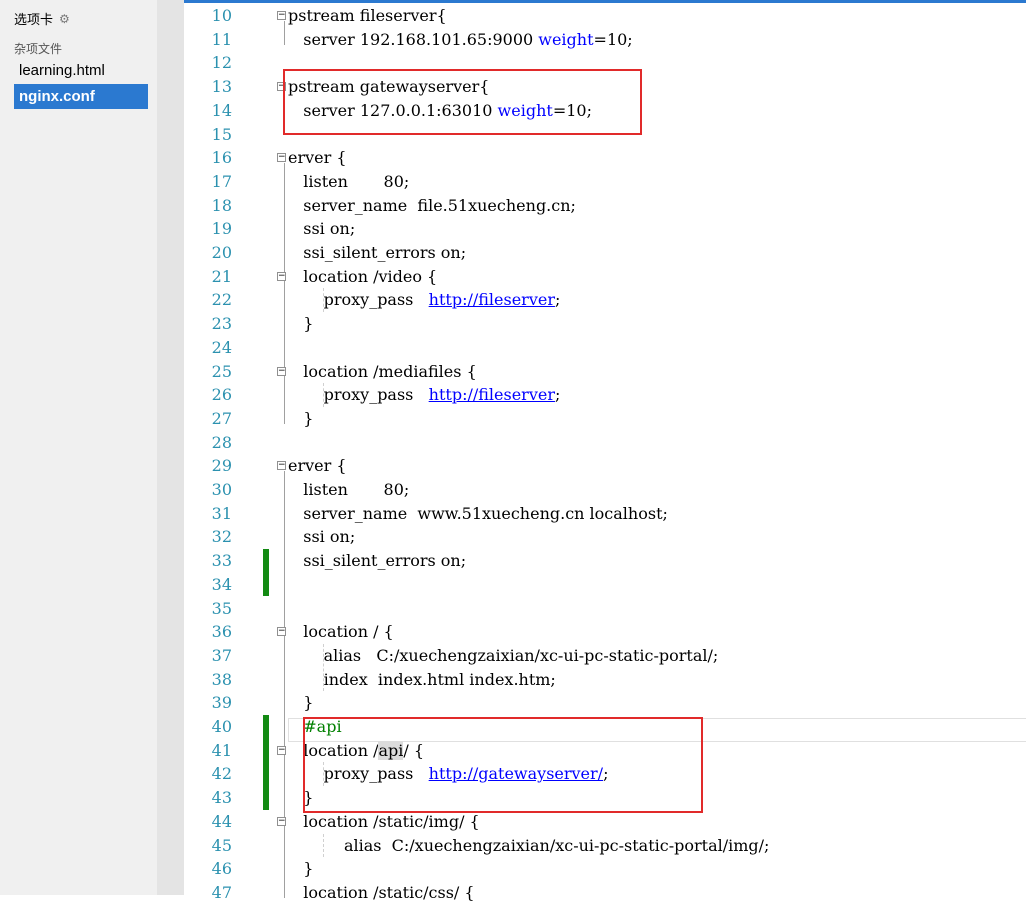 The image size is (1026, 905). What do you see at coordinates (221, 466) in the screenshot?
I see `line-number: 29` at bounding box center [221, 466].